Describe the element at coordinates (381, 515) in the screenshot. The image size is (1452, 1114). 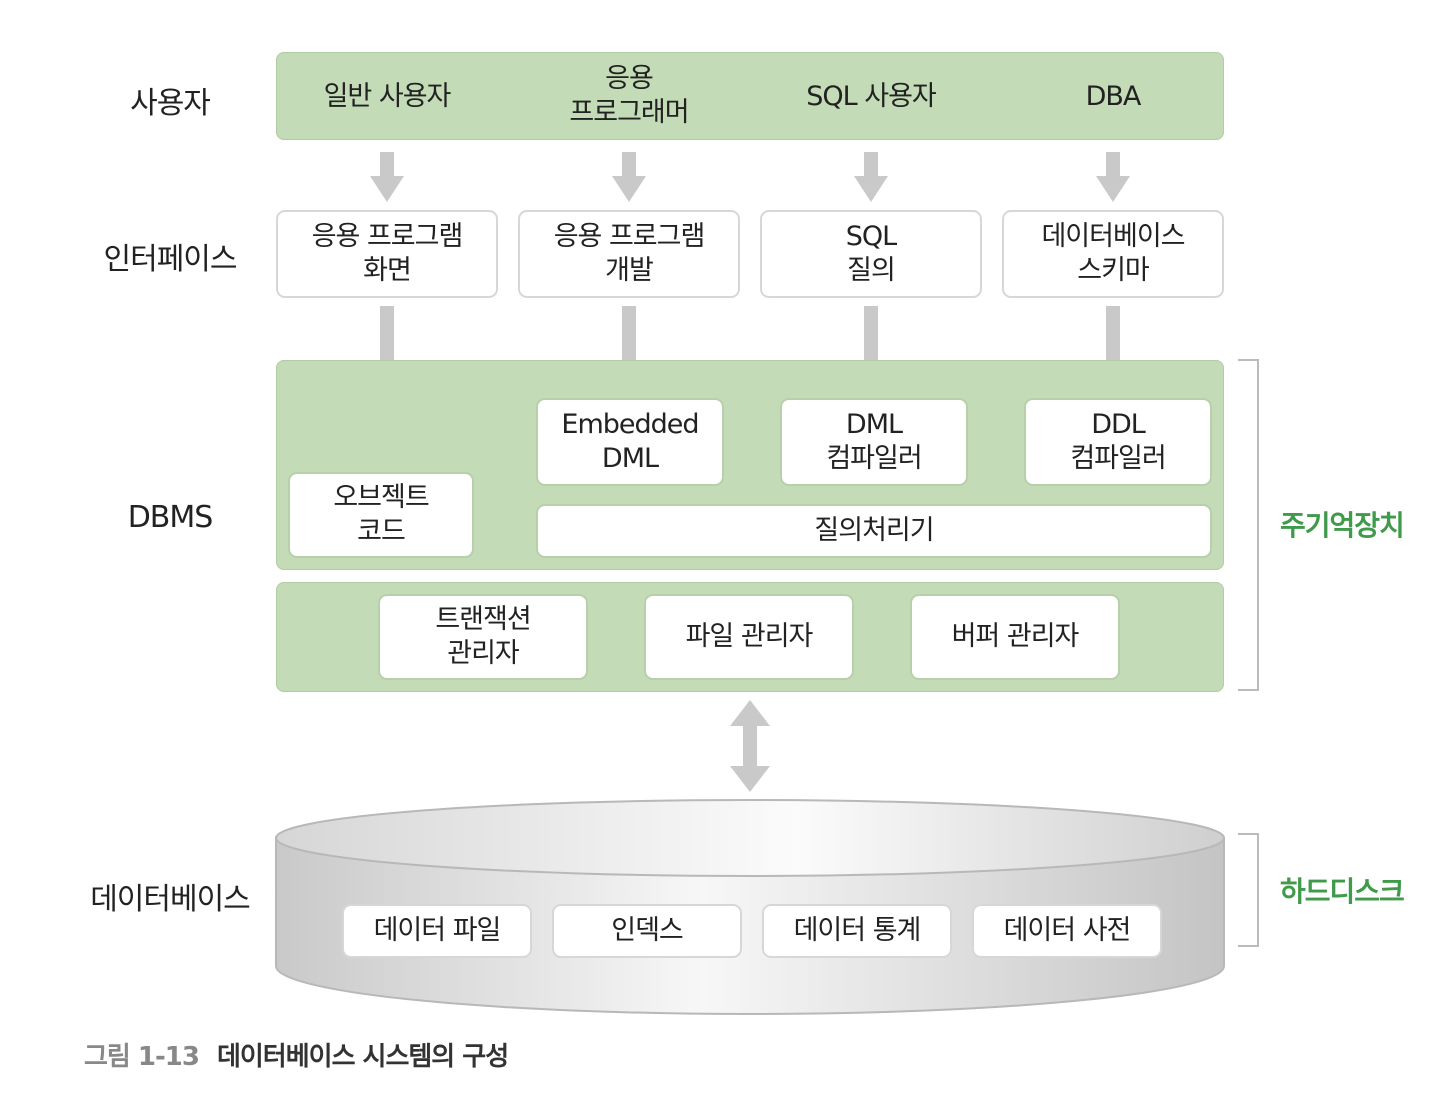
I see `object-code-box: 오브젝트 코드` at that location.